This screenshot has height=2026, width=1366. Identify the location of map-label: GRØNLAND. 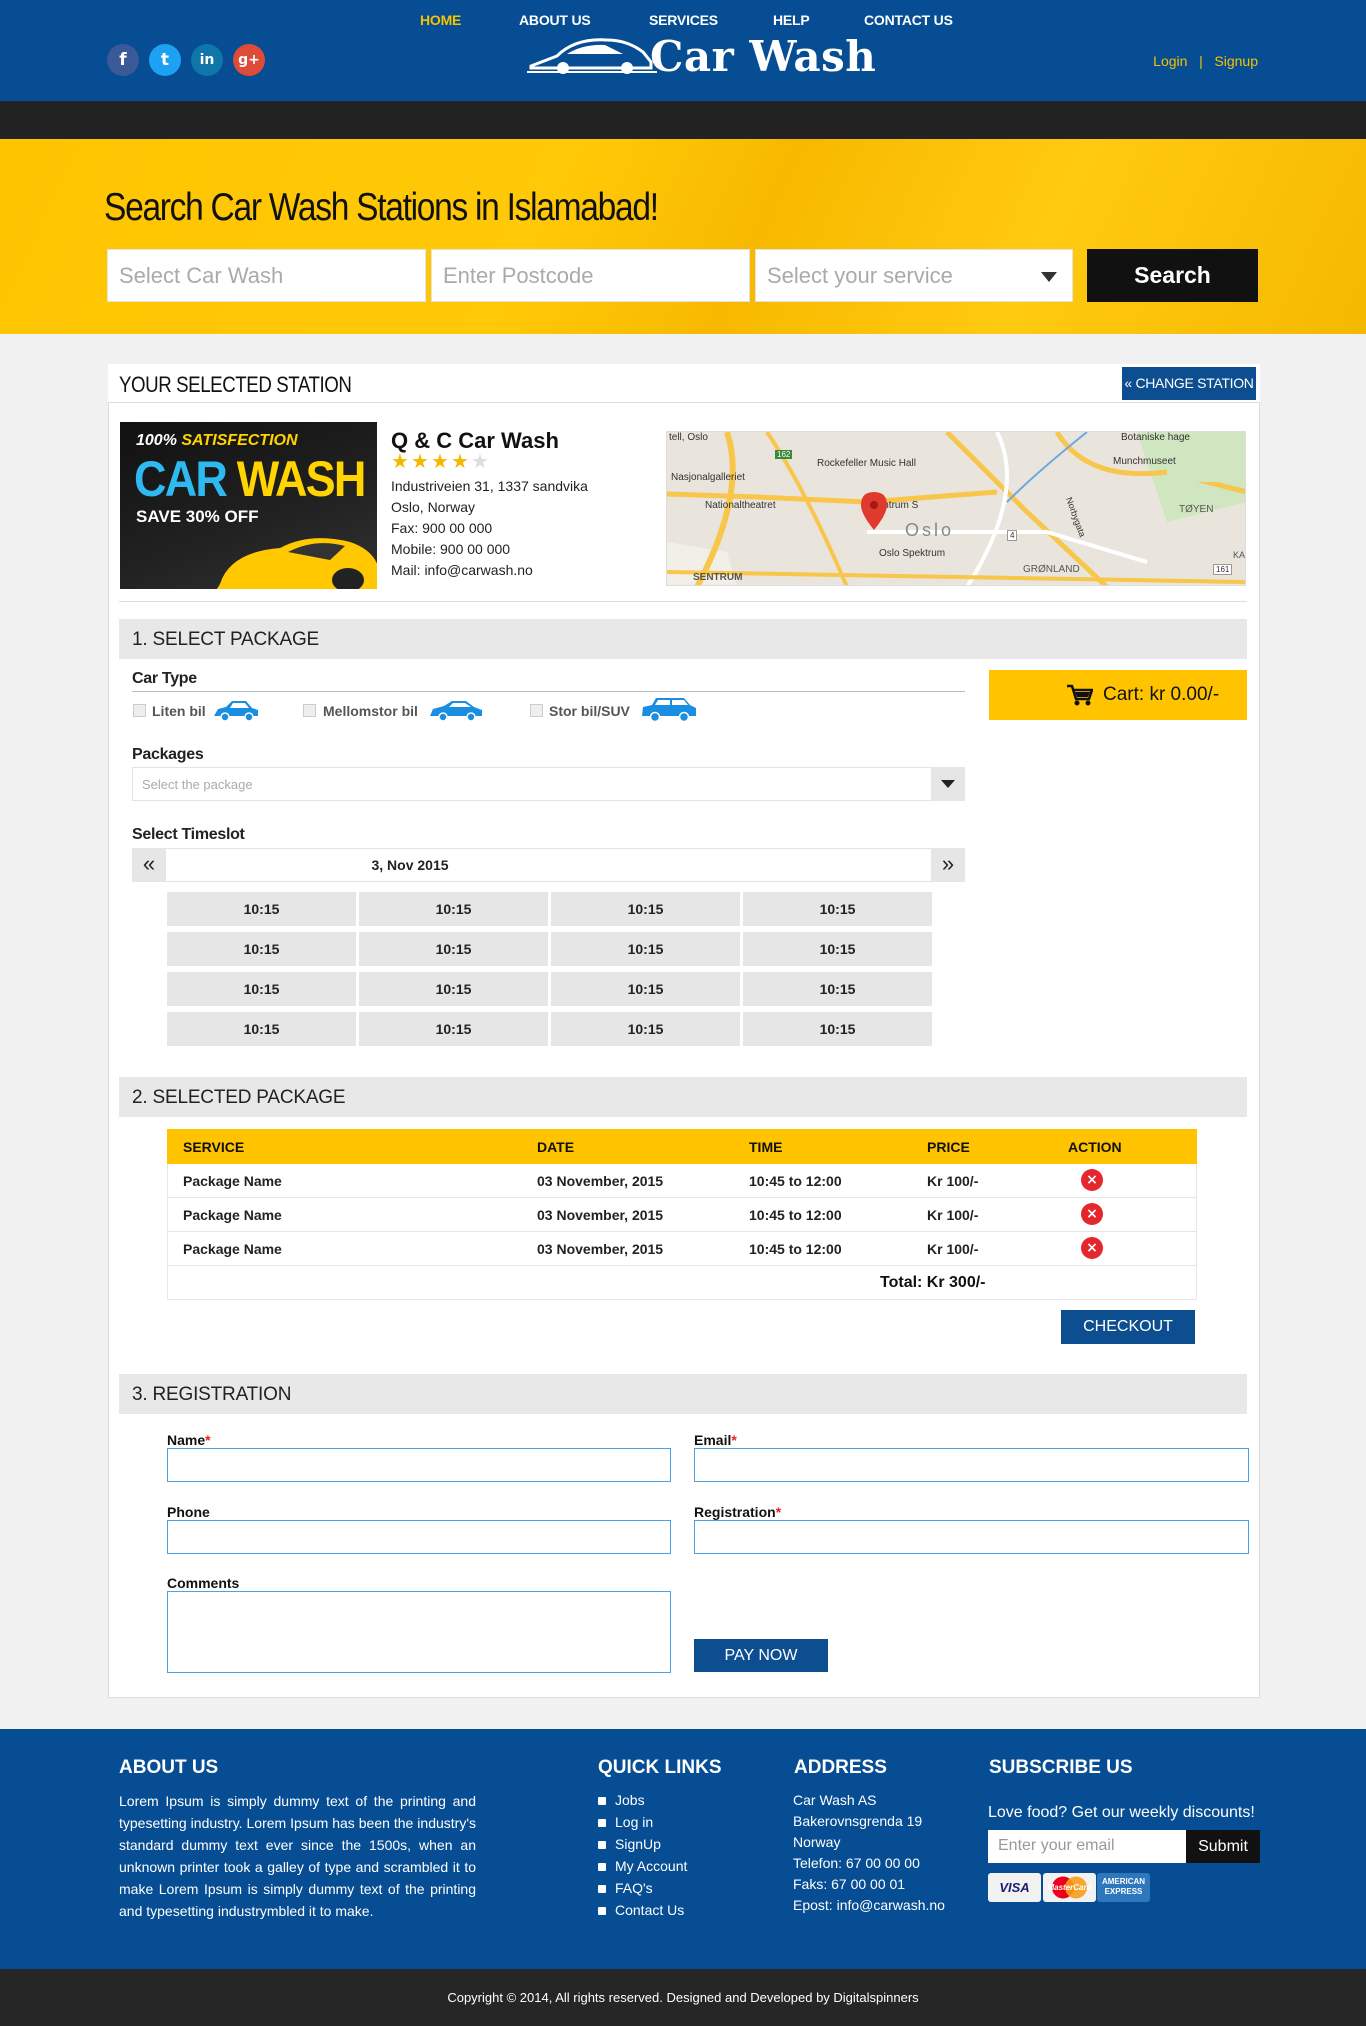
(1051, 569).